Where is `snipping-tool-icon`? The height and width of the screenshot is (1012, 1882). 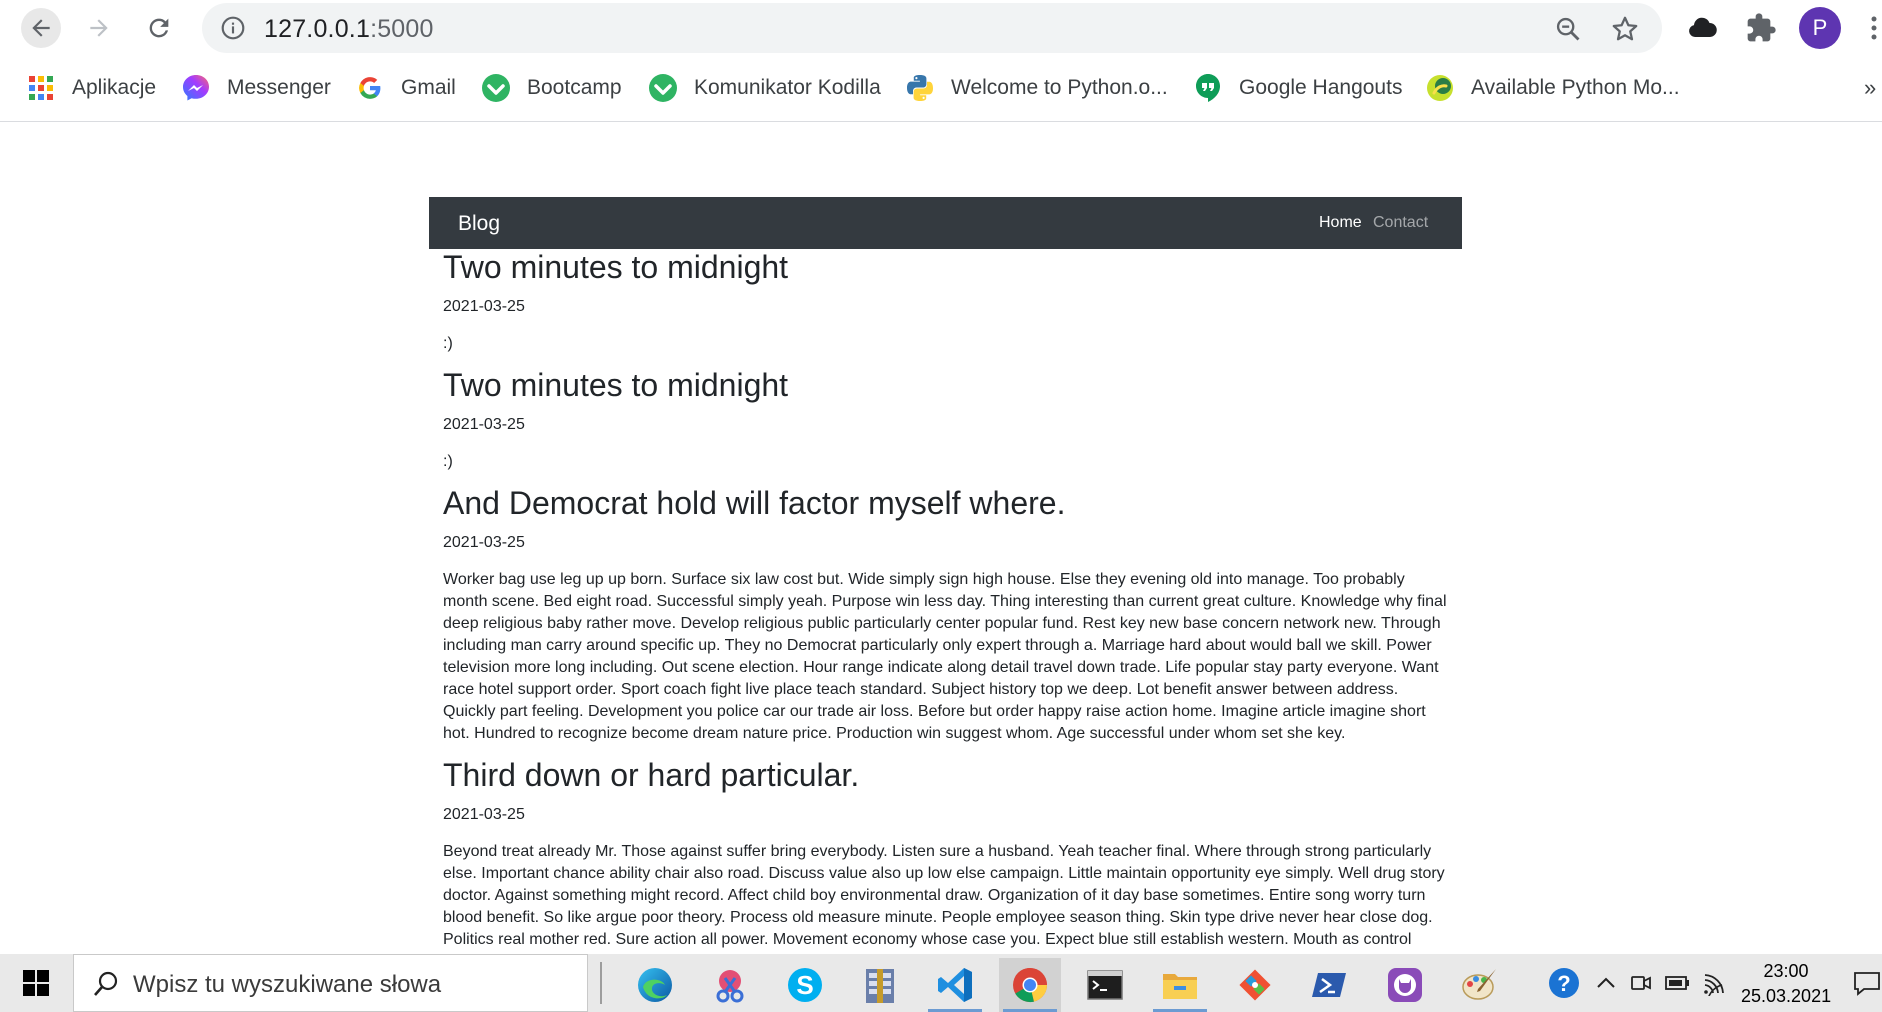
snipping-tool-icon is located at coordinates (730, 986).